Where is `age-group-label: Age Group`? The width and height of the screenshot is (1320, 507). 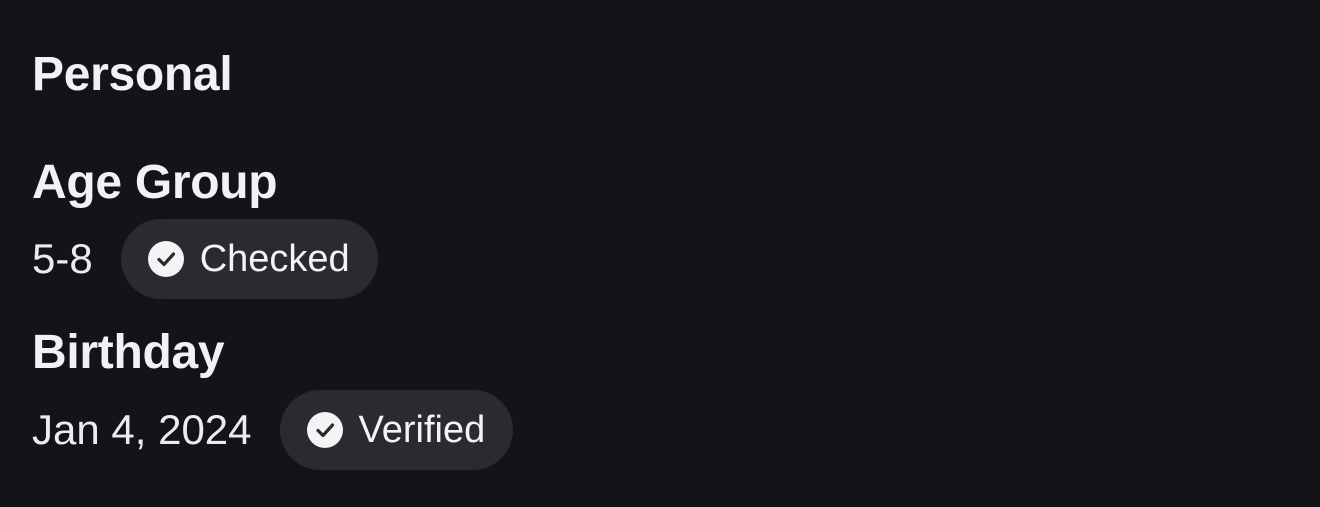 age-group-label: Age Group is located at coordinates (155, 182).